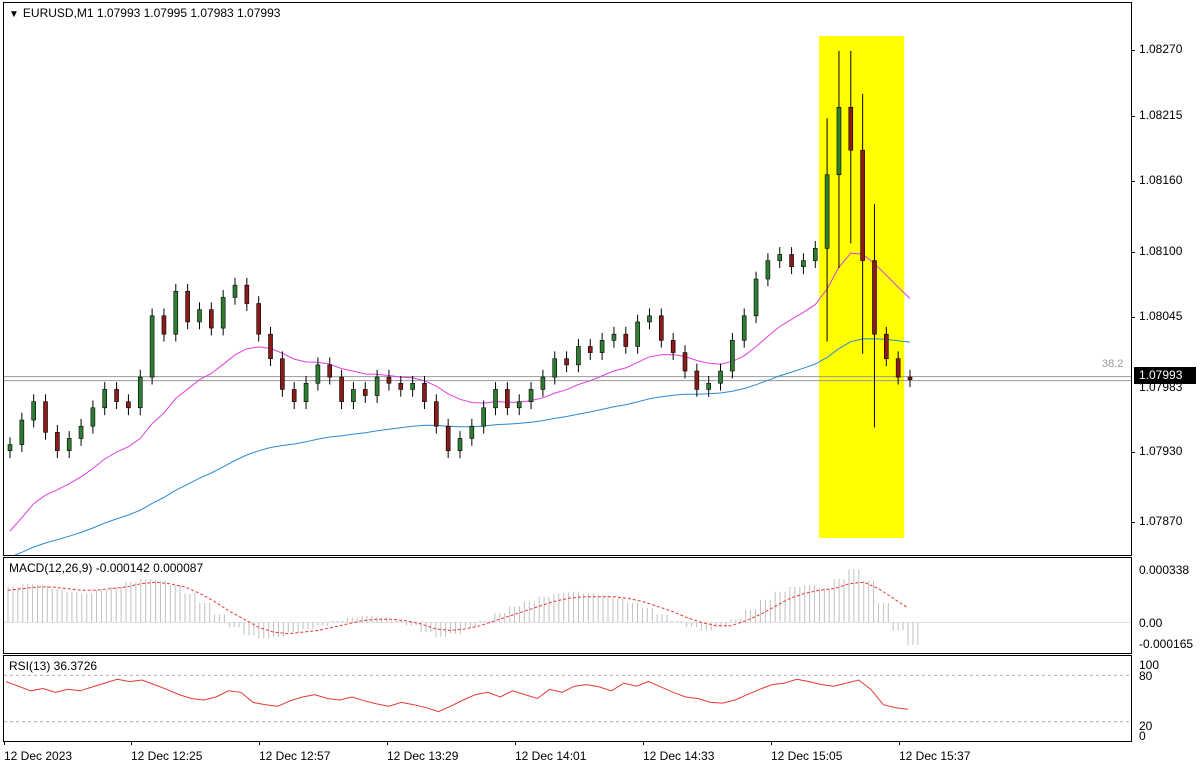 The image size is (1204, 771). Describe the element at coordinates (1113, 364) in the screenshot. I see `fibo-level-label: 38.2` at that location.